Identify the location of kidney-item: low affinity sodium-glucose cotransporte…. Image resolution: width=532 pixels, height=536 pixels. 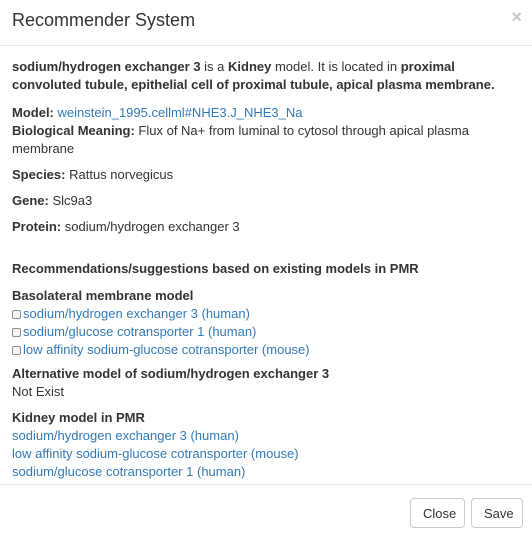
(267, 454).